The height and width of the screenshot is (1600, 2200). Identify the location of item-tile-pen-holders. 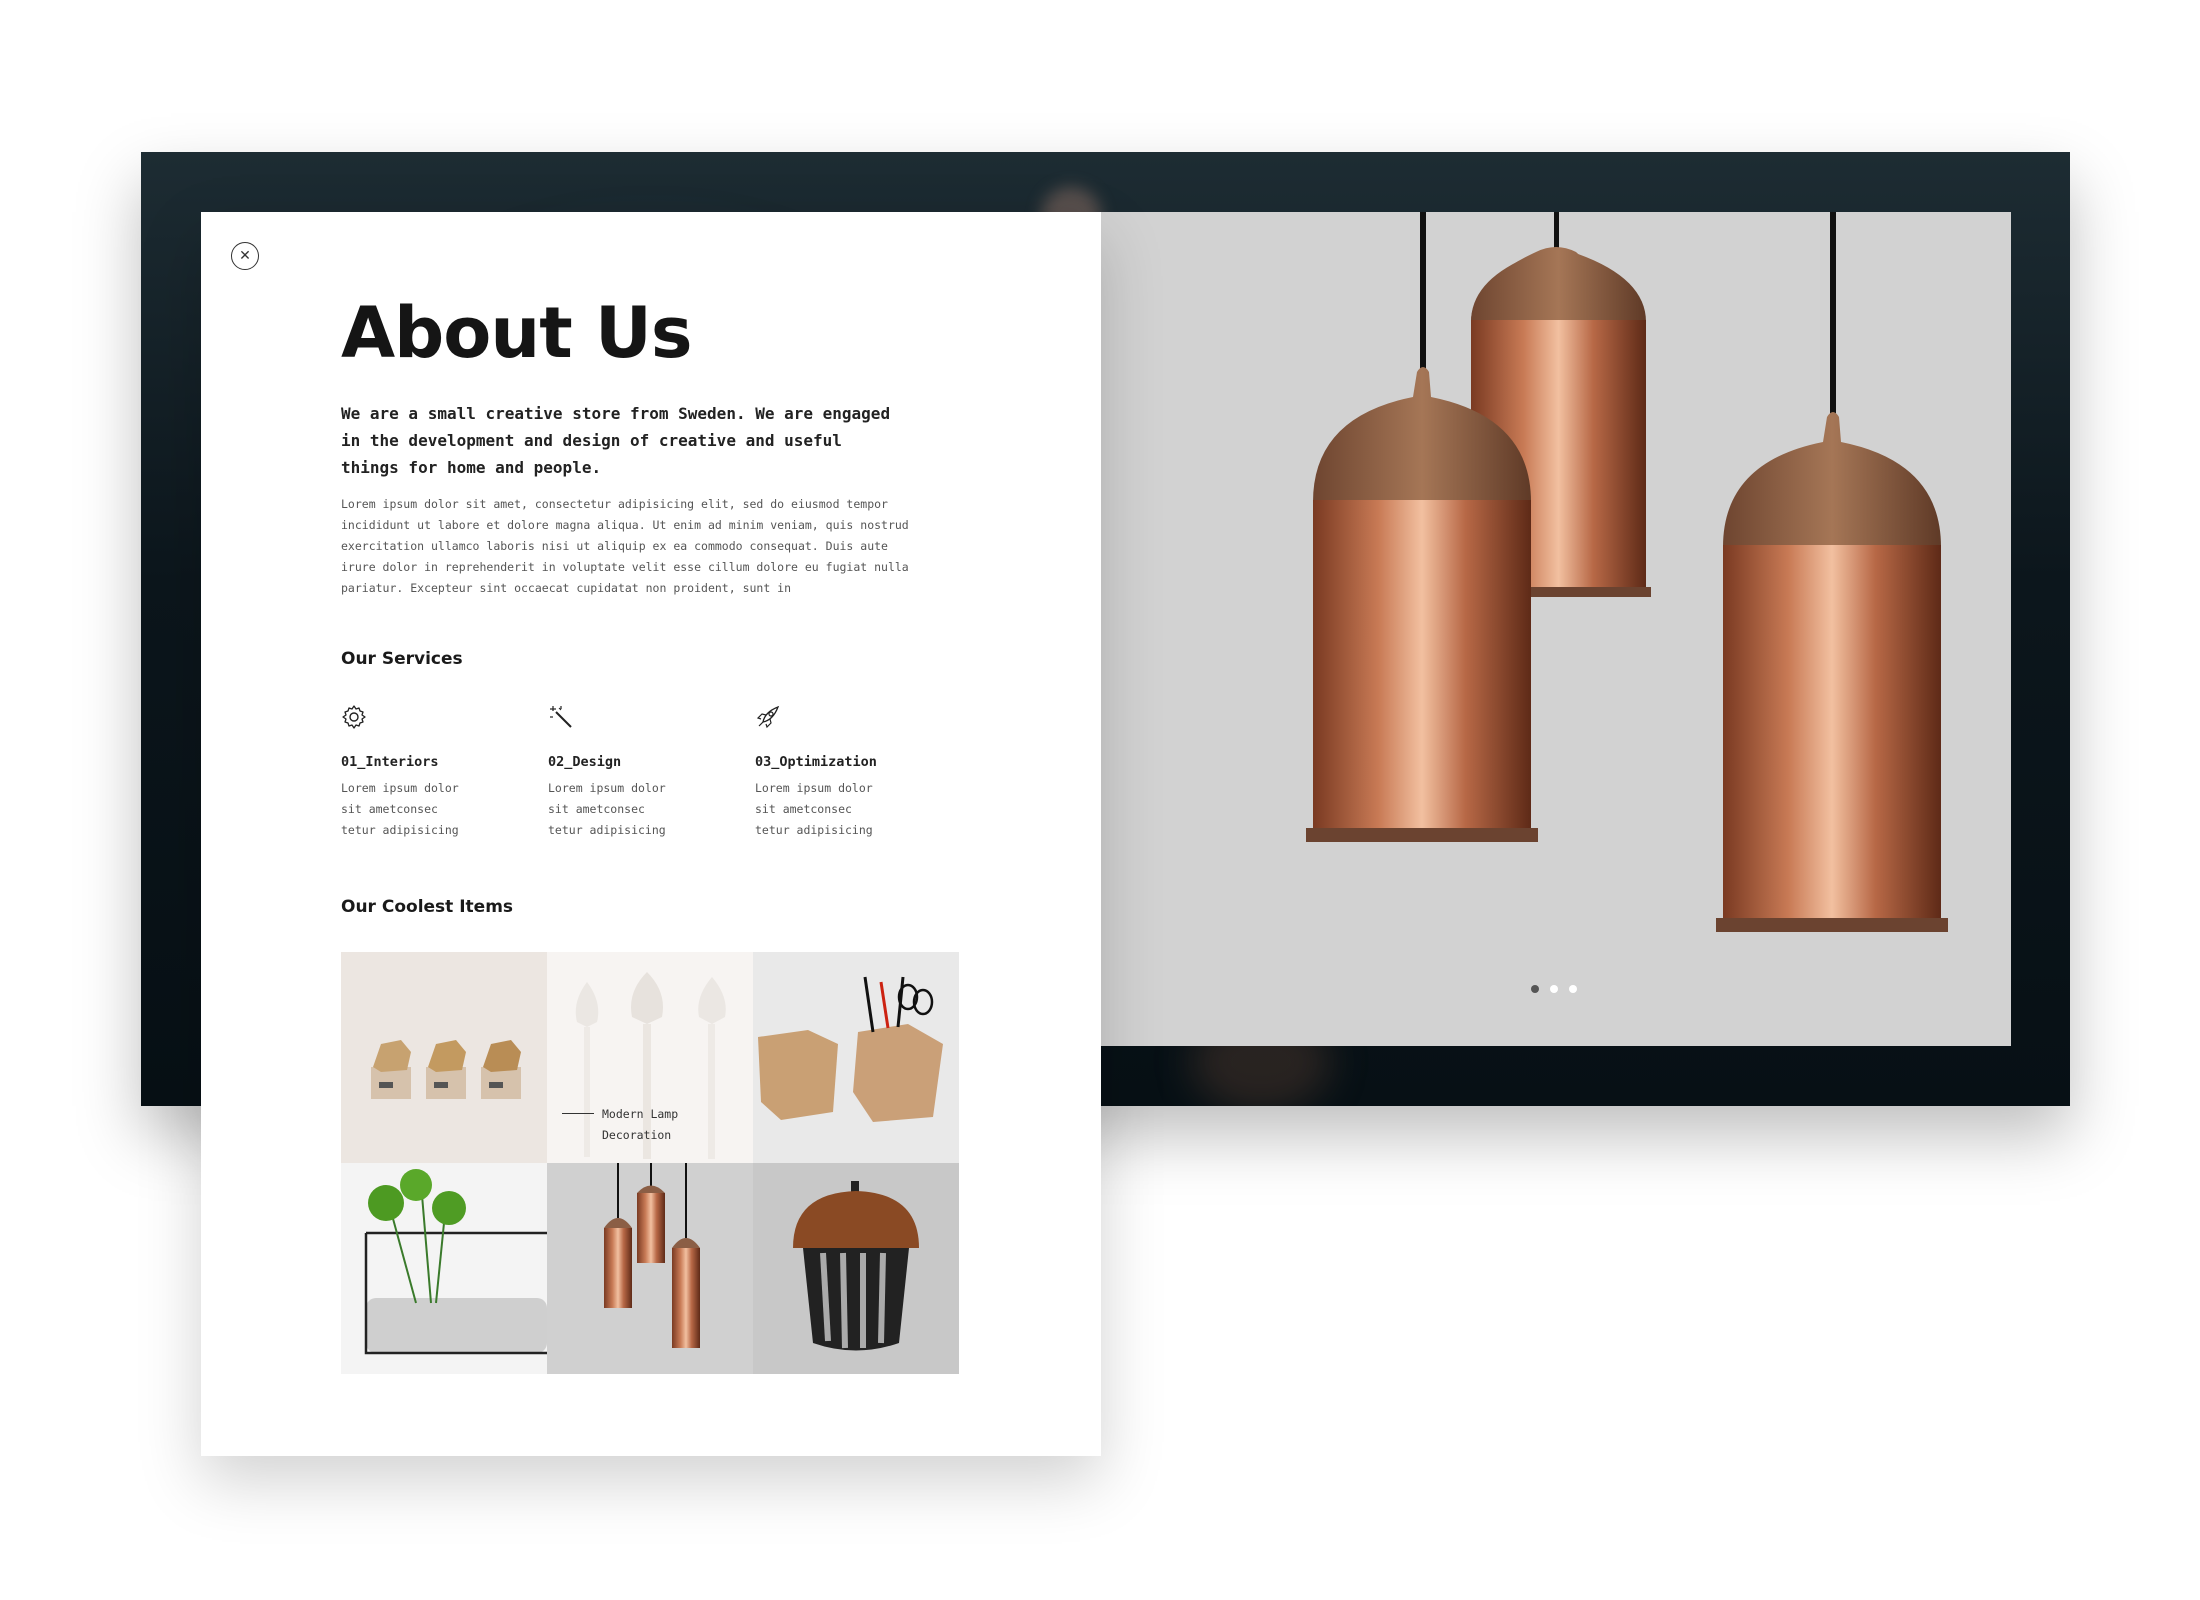
(856, 1057).